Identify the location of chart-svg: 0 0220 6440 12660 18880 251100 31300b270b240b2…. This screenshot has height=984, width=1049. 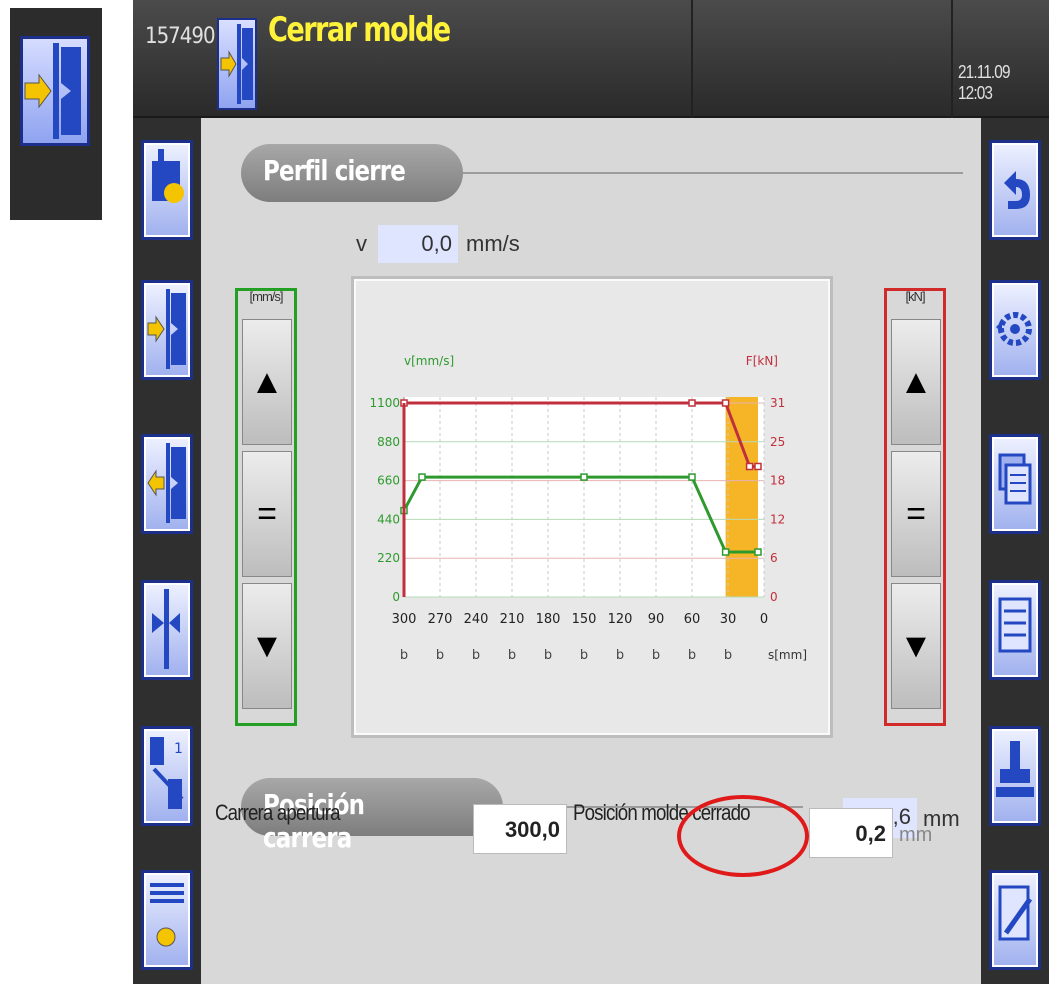
(588, 508).